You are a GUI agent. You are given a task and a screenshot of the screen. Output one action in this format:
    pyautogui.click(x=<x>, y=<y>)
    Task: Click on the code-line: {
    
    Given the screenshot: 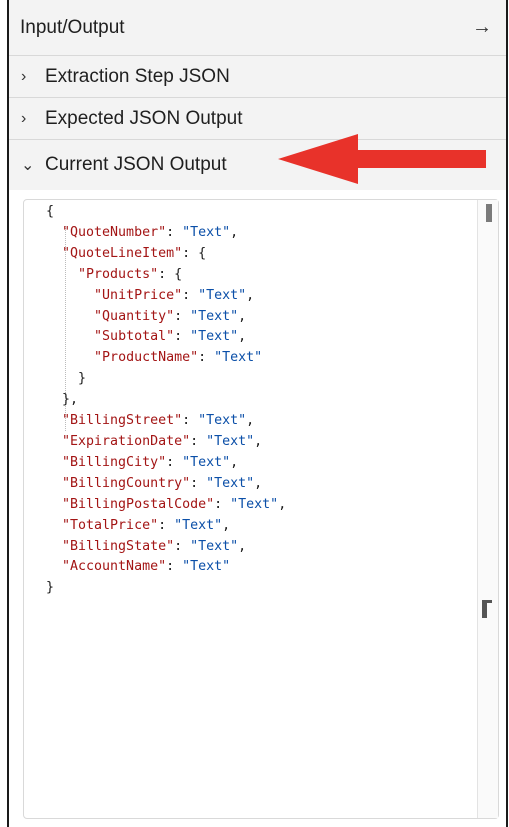 What is the action you would take?
    pyautogui.click(x=50, y=211)
    